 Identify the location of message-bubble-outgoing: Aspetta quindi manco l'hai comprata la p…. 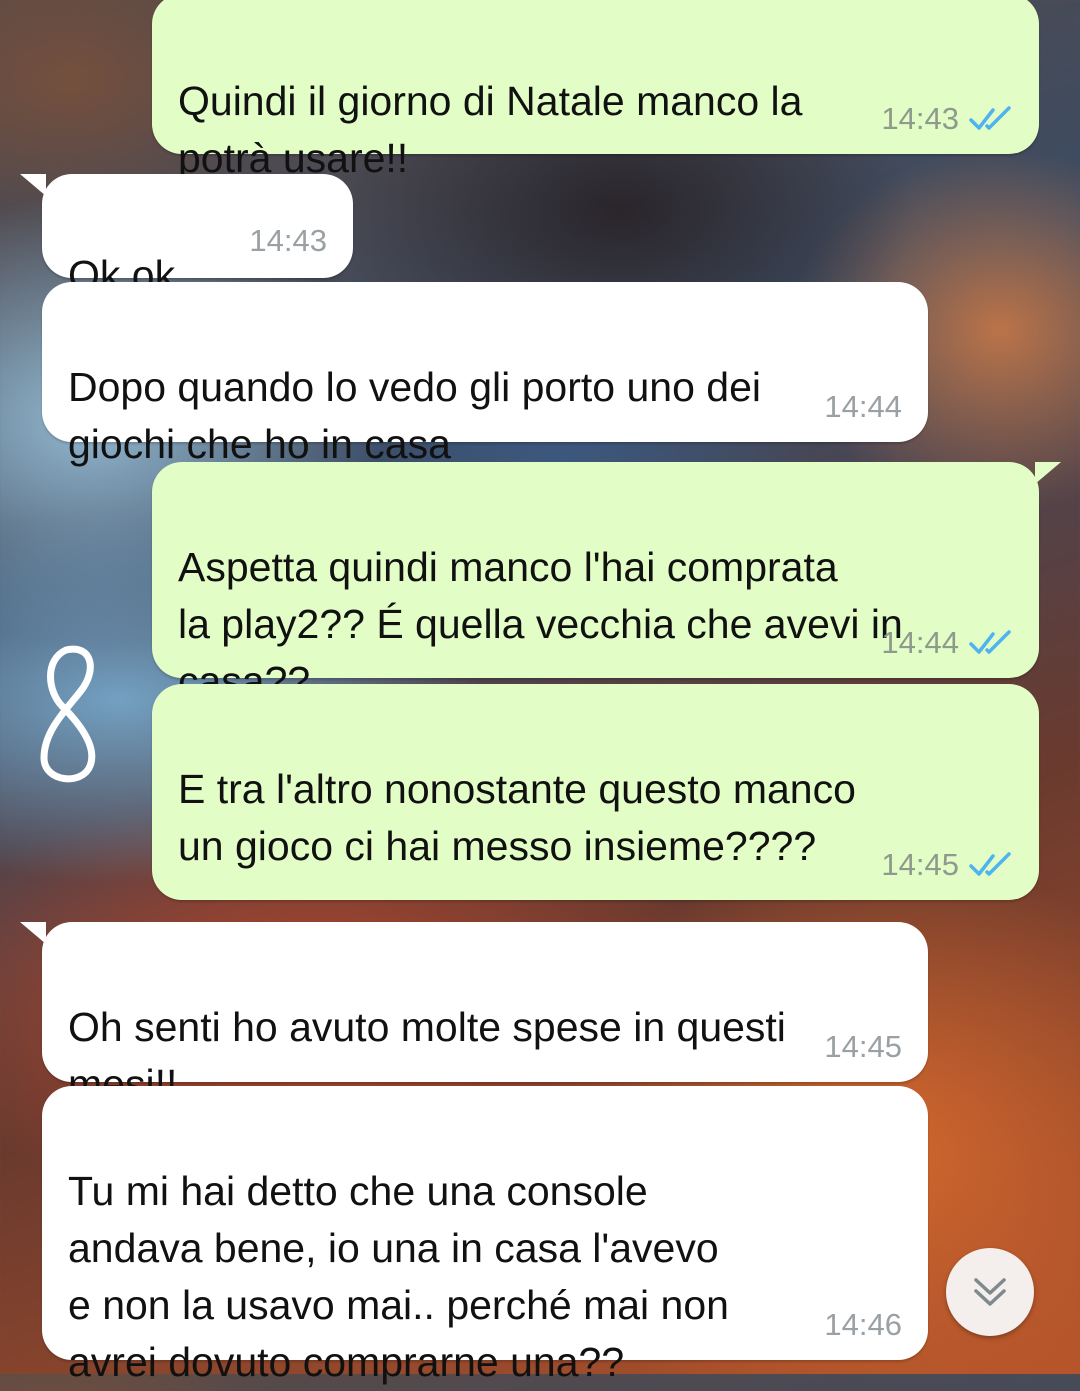
(606, 583).